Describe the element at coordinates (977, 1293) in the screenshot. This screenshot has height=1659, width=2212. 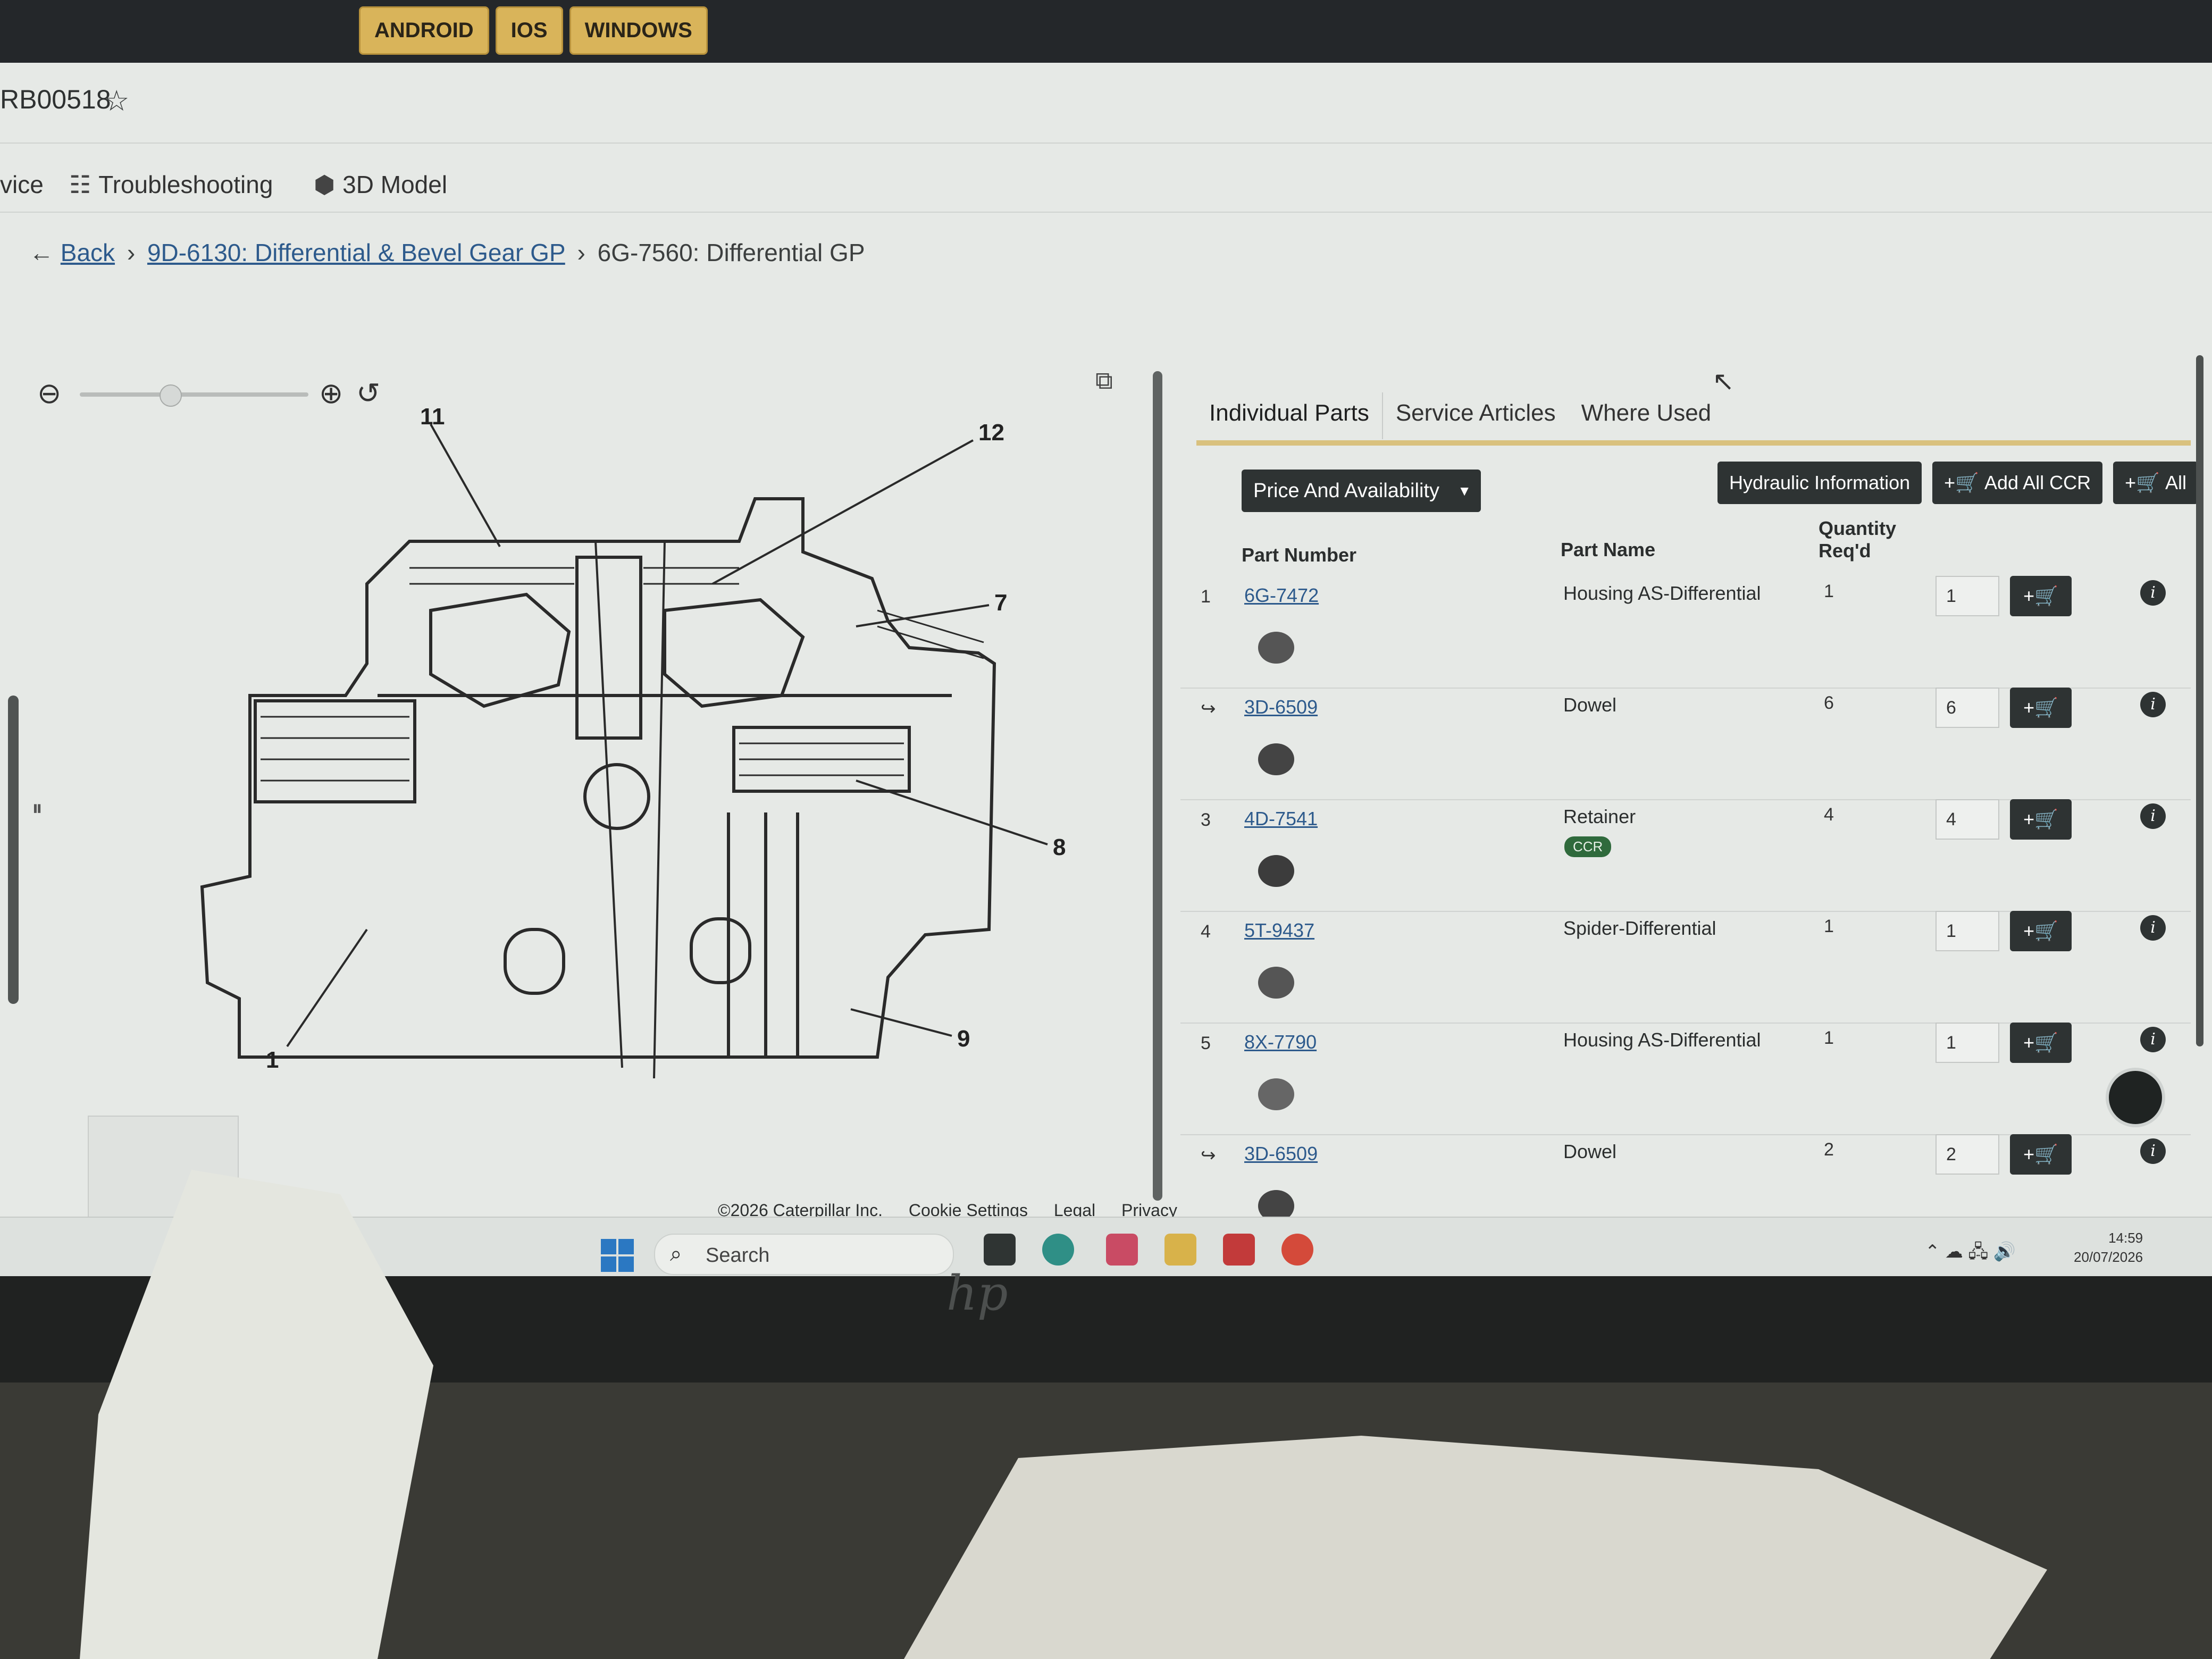
I see `hp-logo: hp` at that location.